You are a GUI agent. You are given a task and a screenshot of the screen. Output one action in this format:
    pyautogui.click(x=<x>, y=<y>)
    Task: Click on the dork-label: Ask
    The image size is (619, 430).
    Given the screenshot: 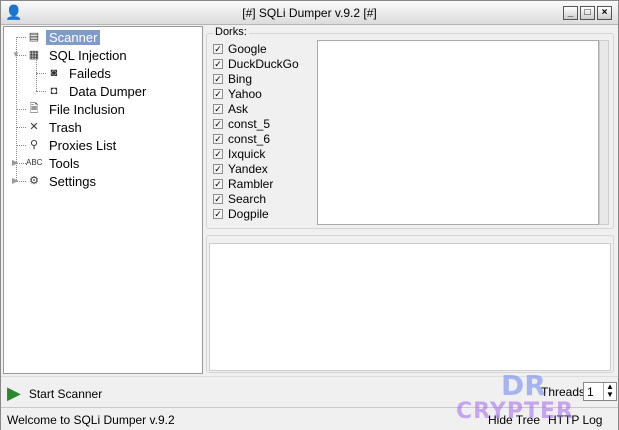 What is the action you would take?
    pyautogui.click(x=238, y=108)
    